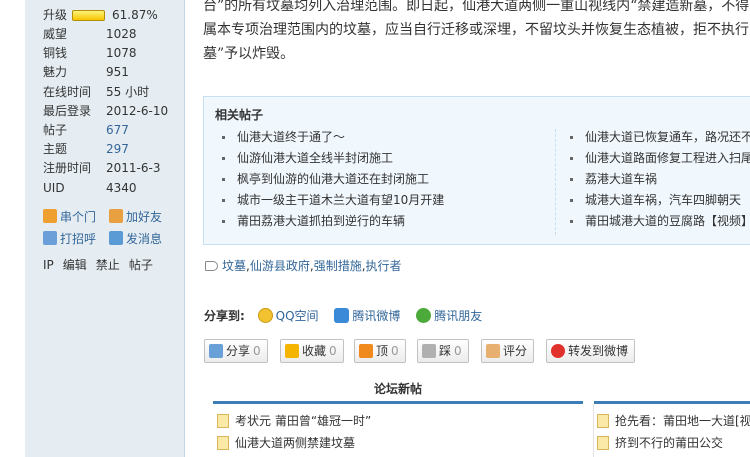  What do you see at coordinates (660, 179) in the screenshot?
I see `related-post-item: 荔港大道车祸` at bounding box center [660, 179].